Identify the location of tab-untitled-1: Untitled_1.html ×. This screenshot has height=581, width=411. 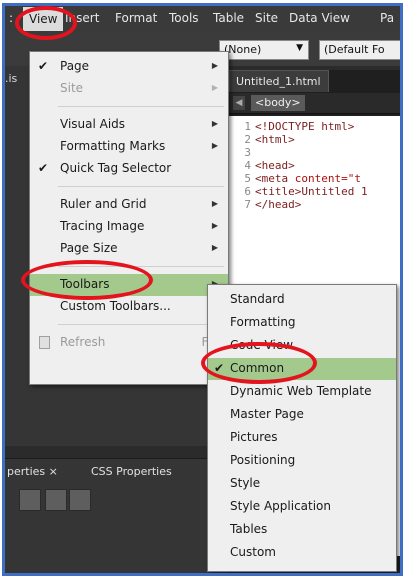
(279, 90).